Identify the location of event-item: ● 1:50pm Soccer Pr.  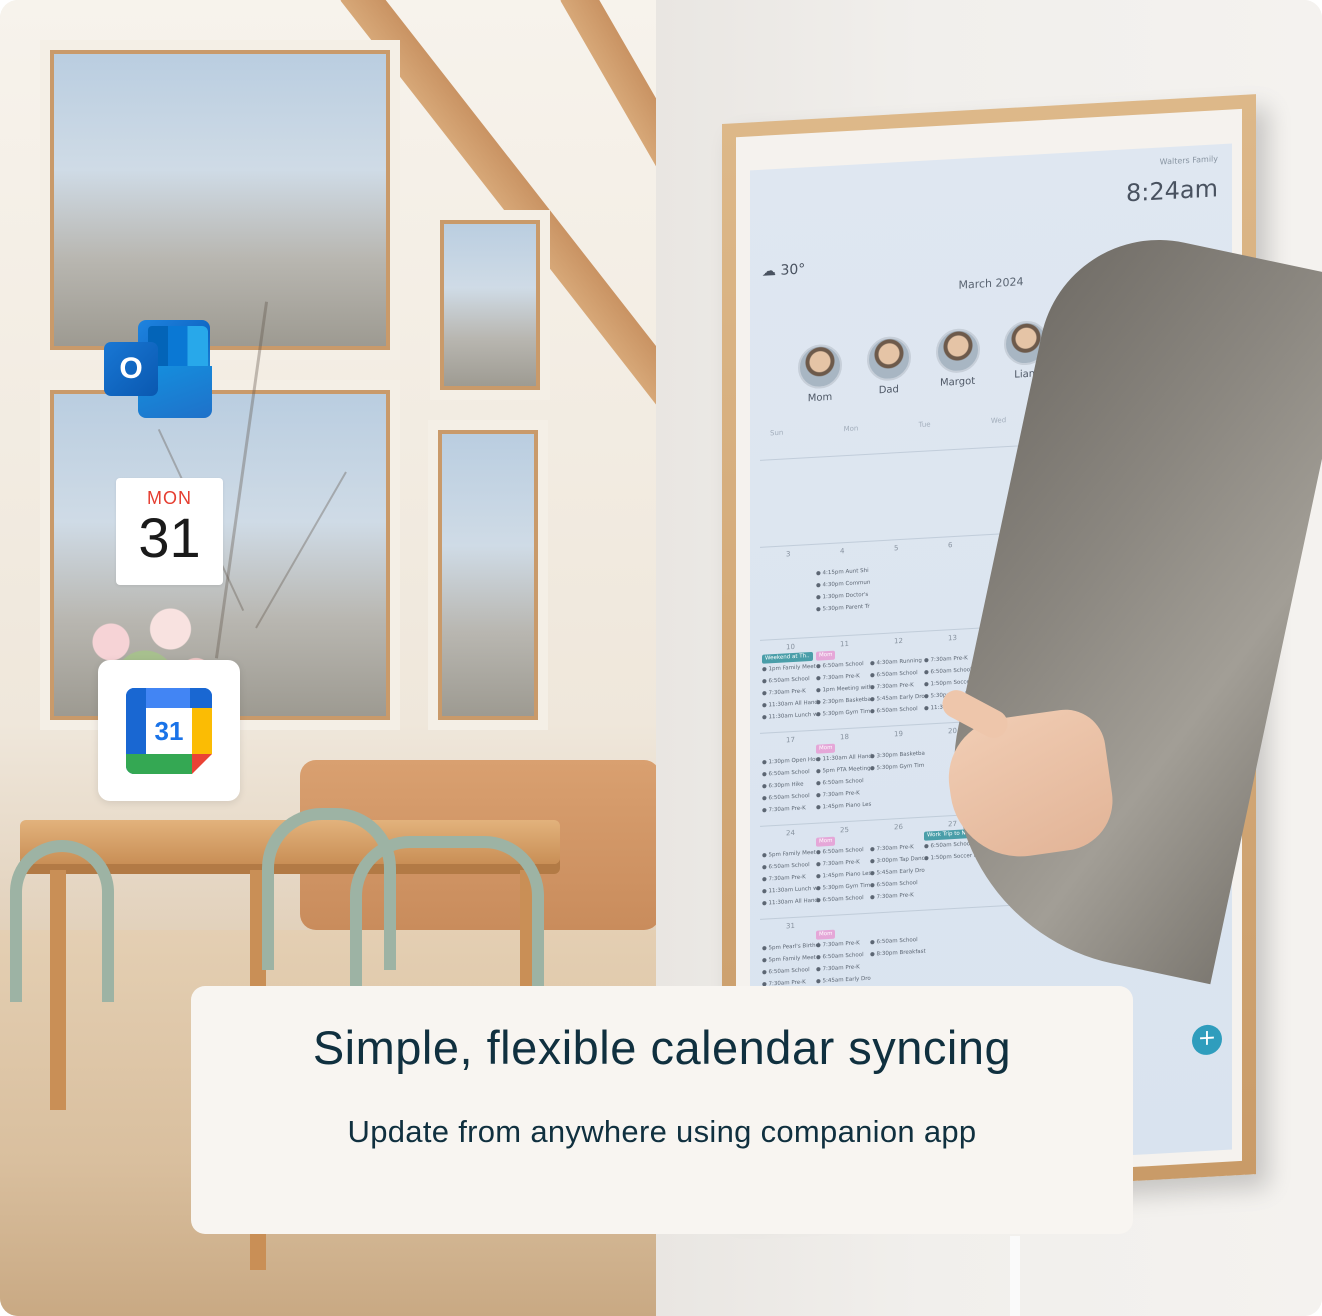
(951, 857).